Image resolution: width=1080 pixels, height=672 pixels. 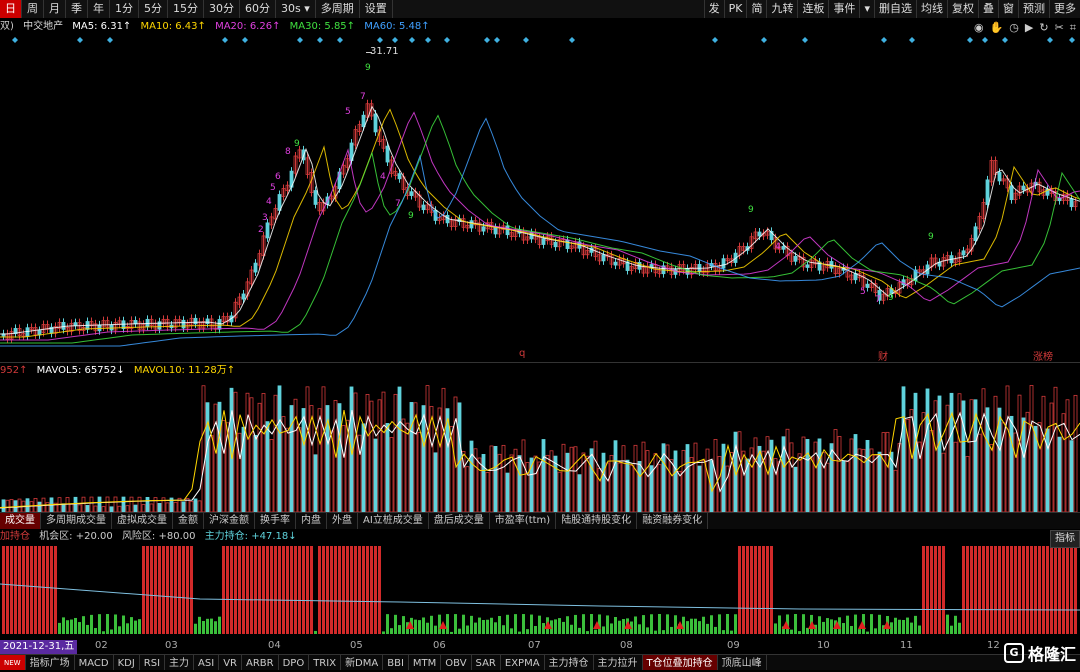 What do you see at coordinates (294, 662) in the screenshot?
I see `bottom-tab-9: DPO` at bounding box center [294, 662].